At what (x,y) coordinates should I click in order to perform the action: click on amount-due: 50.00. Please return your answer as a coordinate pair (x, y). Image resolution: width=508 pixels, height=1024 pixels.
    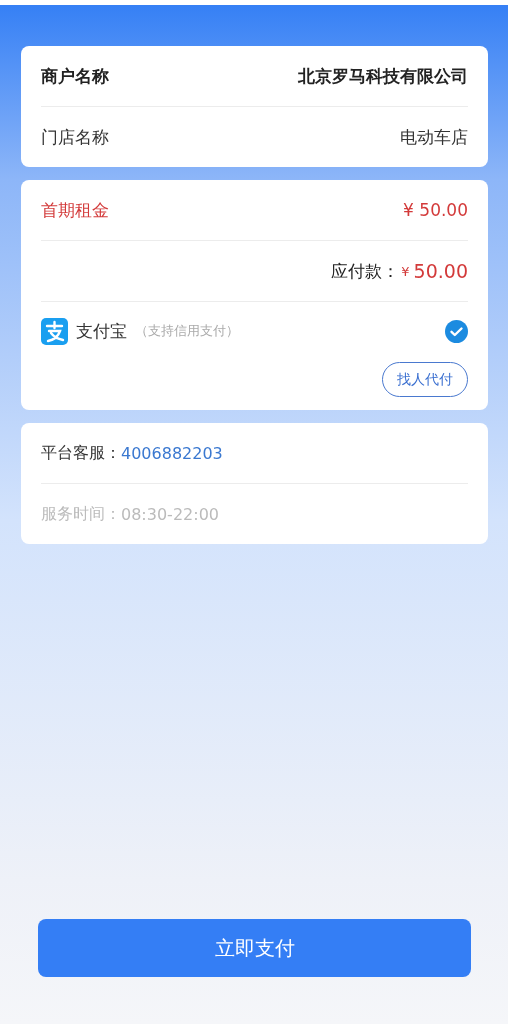
    Looking at the image, I should click on (440, 271).